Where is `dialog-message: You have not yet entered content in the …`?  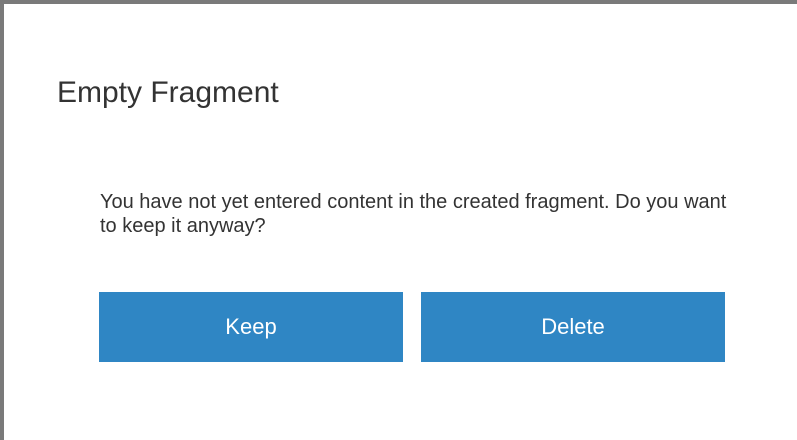 dialog-message: You have not yet entered content in the … is located at coordinates (413, 214).